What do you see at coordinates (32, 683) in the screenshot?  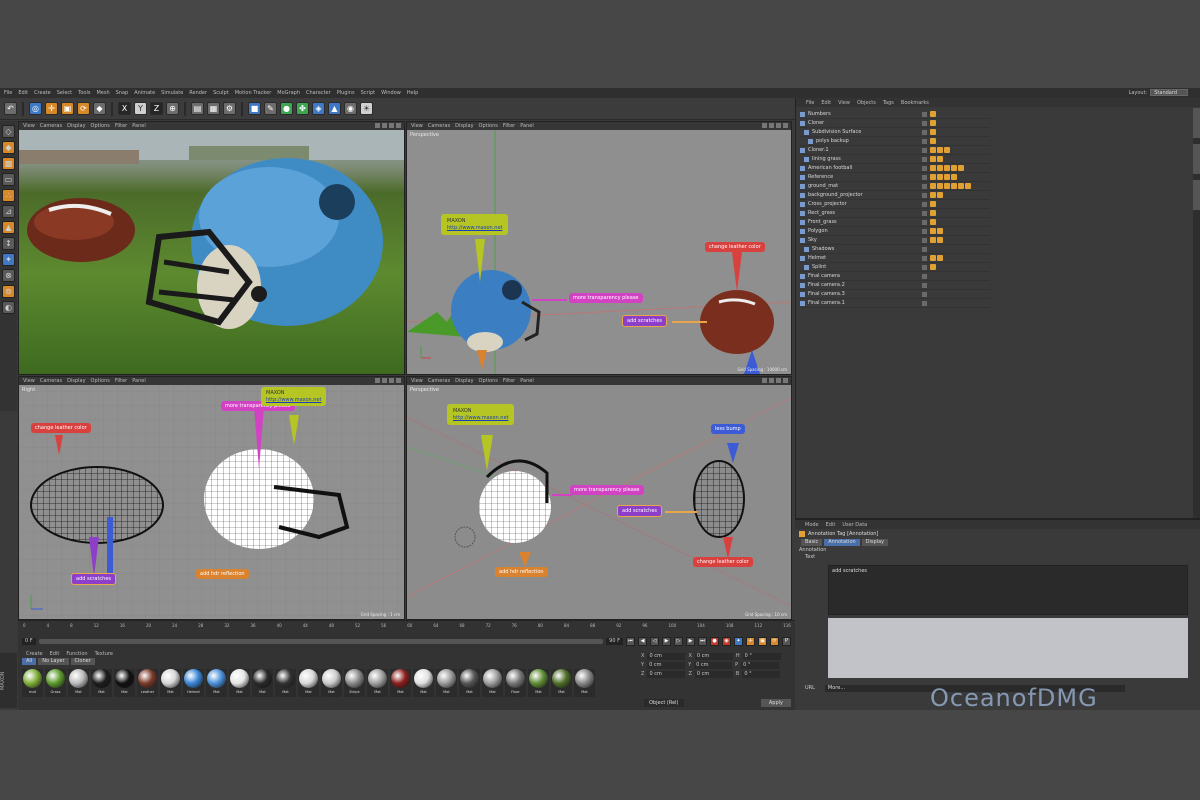 I see `material-swatch: mat` at bounding box center [32, 683].